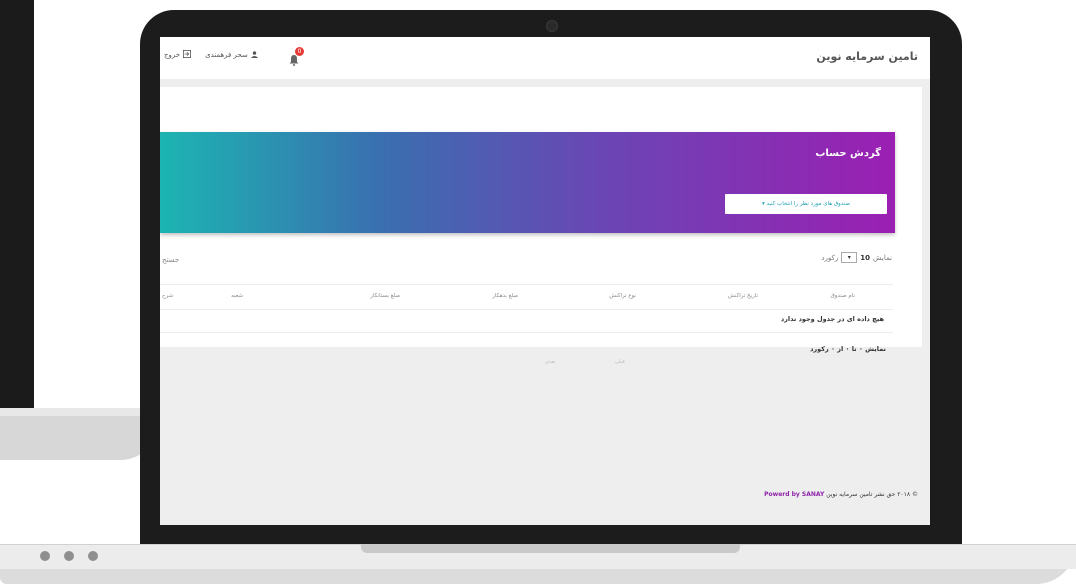 Image resolution: width=1076 pixels, height=584 pixels. Describe the element at coordinates (550, 548) in the screenshot. I see `laptop-hinge` at that location.